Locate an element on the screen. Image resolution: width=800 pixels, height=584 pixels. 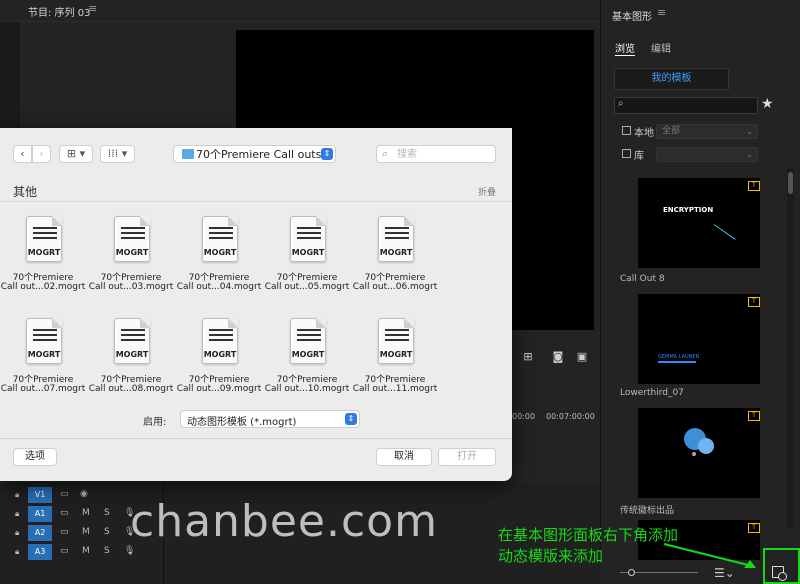
mogrt-file-item: MOGRT 70个Premiere Call out...04.mogrt is located at coordinates (219, 262).